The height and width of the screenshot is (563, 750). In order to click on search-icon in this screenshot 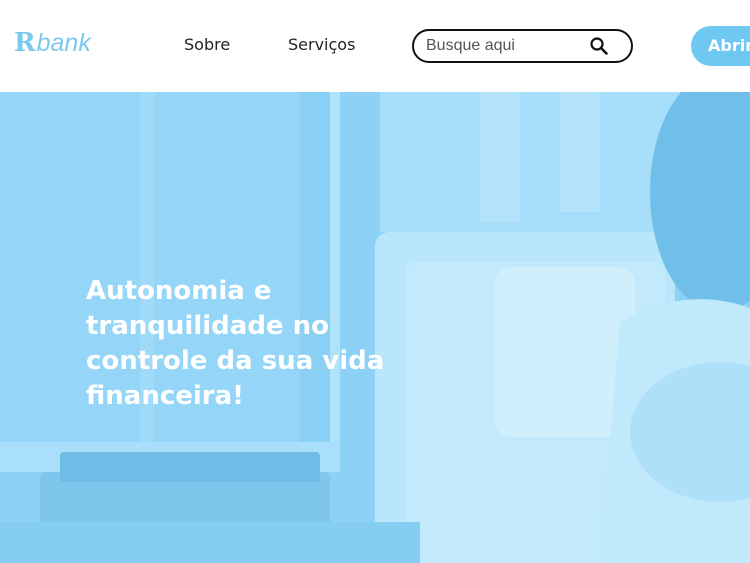, I will do `click(599, 46)`.